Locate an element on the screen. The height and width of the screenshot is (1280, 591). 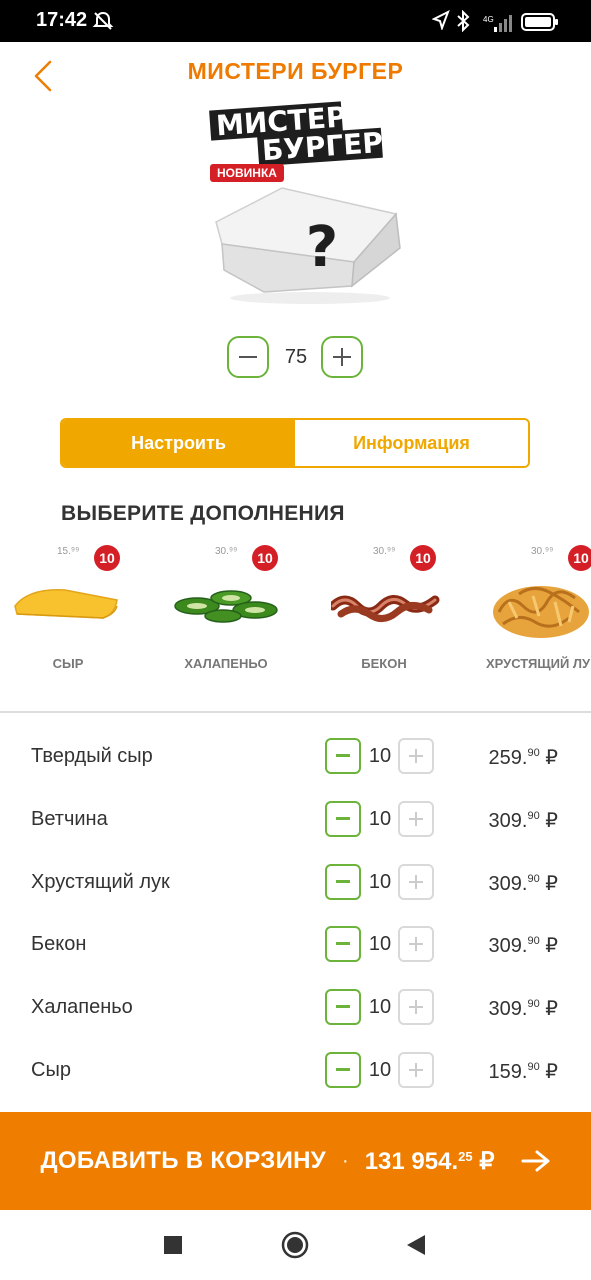
bluetooth-icon is located at coordinates (463, 21).